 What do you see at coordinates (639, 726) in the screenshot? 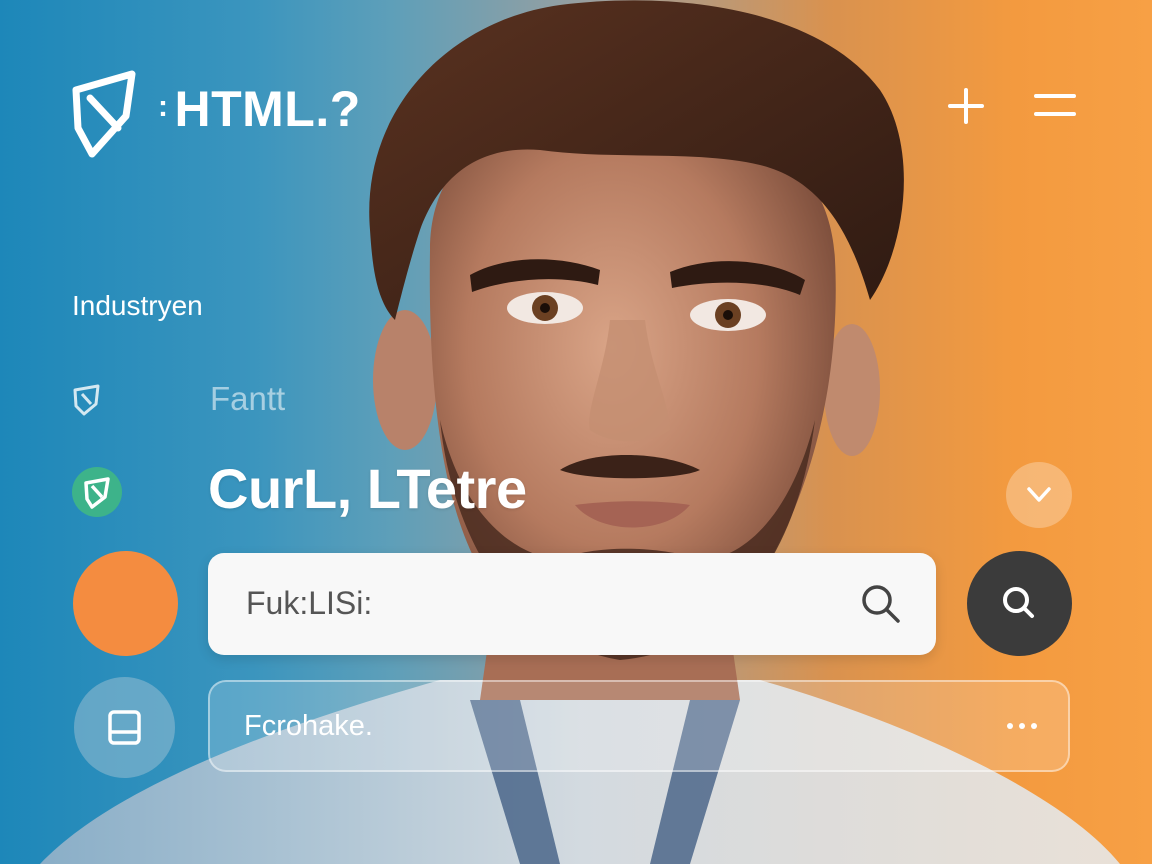
I see `secondary-field: Fcrohake.` at bounding box center [639, 726].